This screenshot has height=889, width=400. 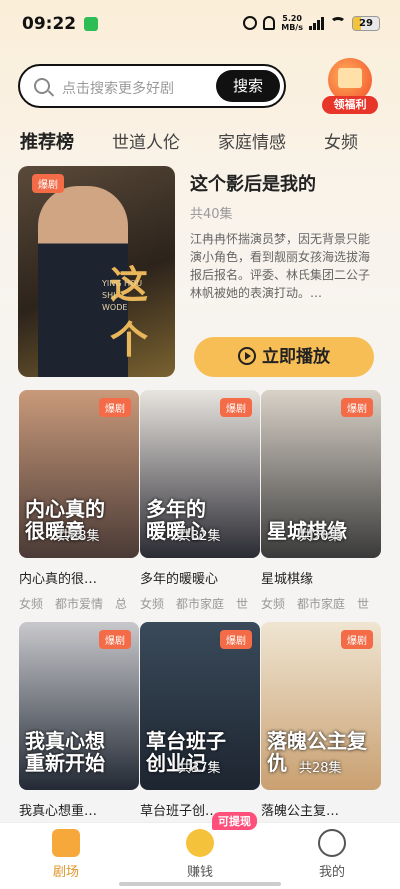 I want to click on battery-level: 29, so click(x=366, y=23).